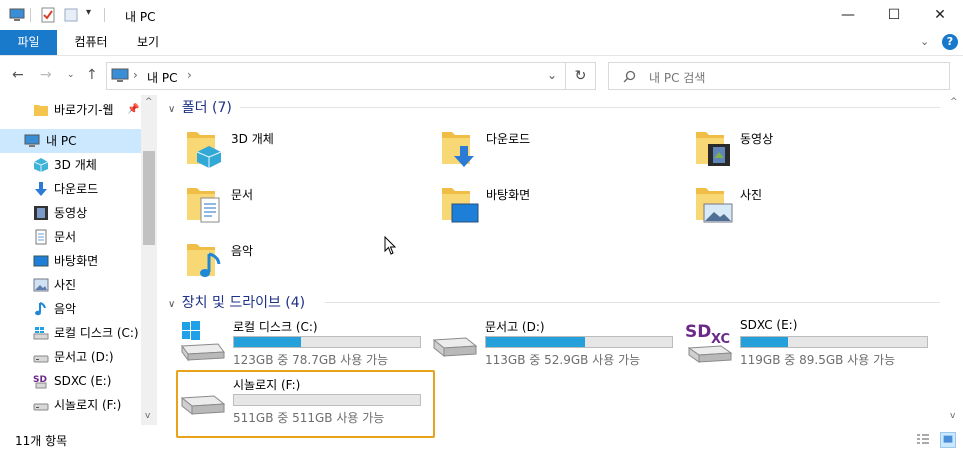  Describe the element at coordinates (149, 260) in the screenshot. I see `sidebar-scrollbar: ^ v` at that location.